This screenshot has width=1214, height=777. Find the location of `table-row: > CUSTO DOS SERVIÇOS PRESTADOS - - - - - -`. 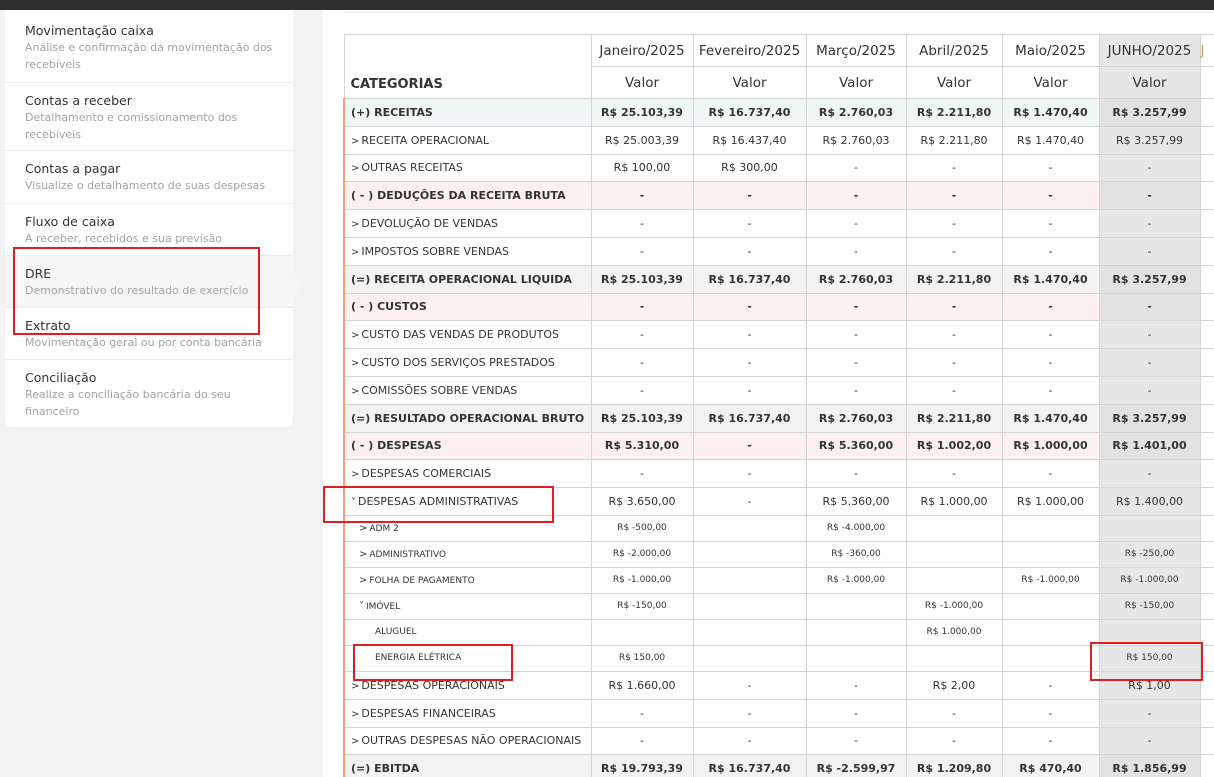

table-row: > CUSTO DOS SERVIÇOS PRESTADOS - - - - - - is located at coordinates (778, 362).